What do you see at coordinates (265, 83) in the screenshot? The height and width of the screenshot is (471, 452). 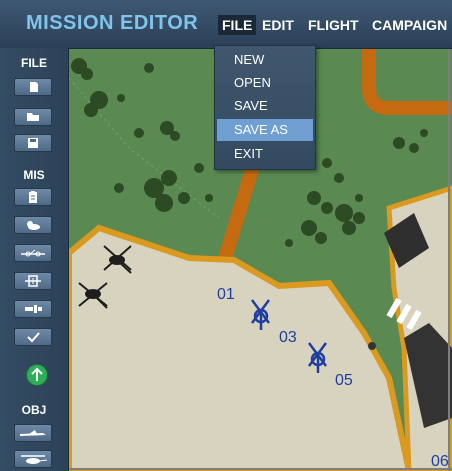 I see `menu-item-open: OPEN` at bounding box center [265, 83].